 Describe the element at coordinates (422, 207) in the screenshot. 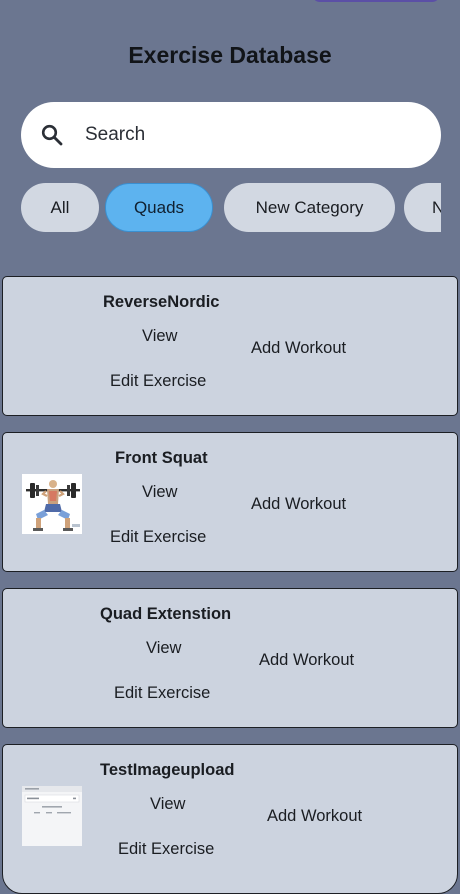

I see `category-chip-truncated: N` at that location.